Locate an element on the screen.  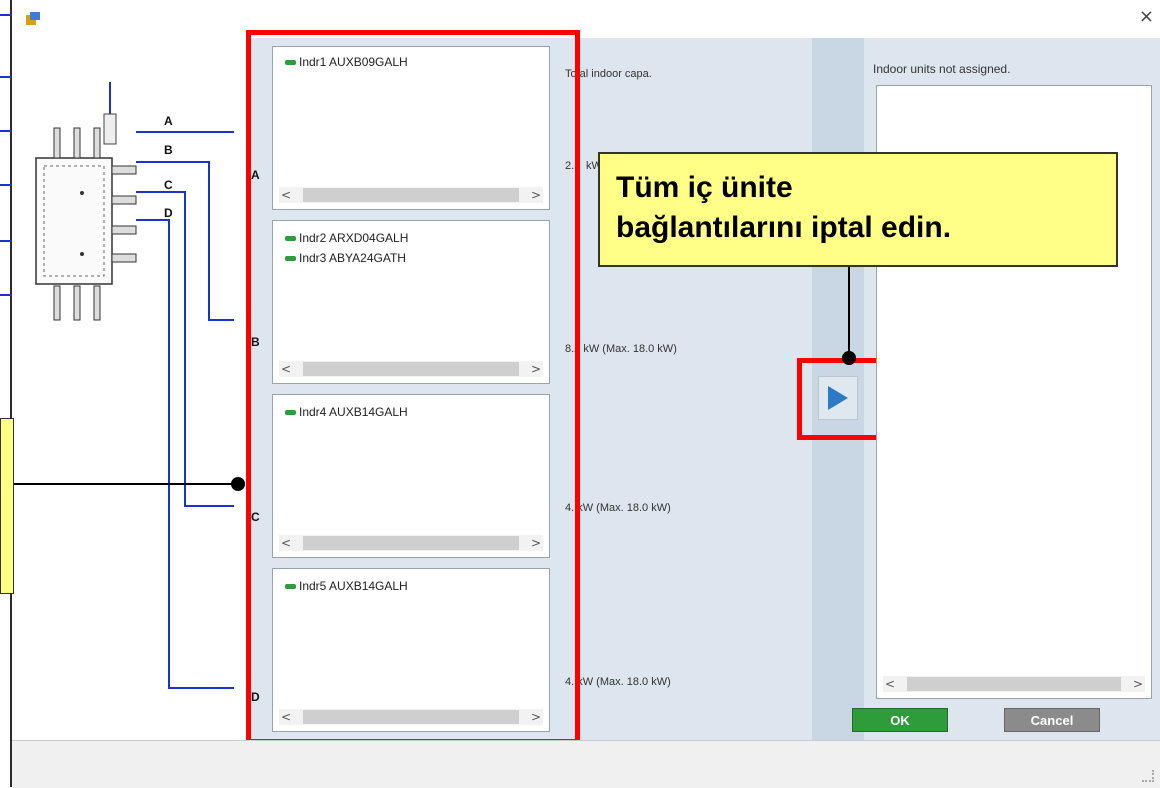
pipe-c-vertical is located at coordinates (185, 349).